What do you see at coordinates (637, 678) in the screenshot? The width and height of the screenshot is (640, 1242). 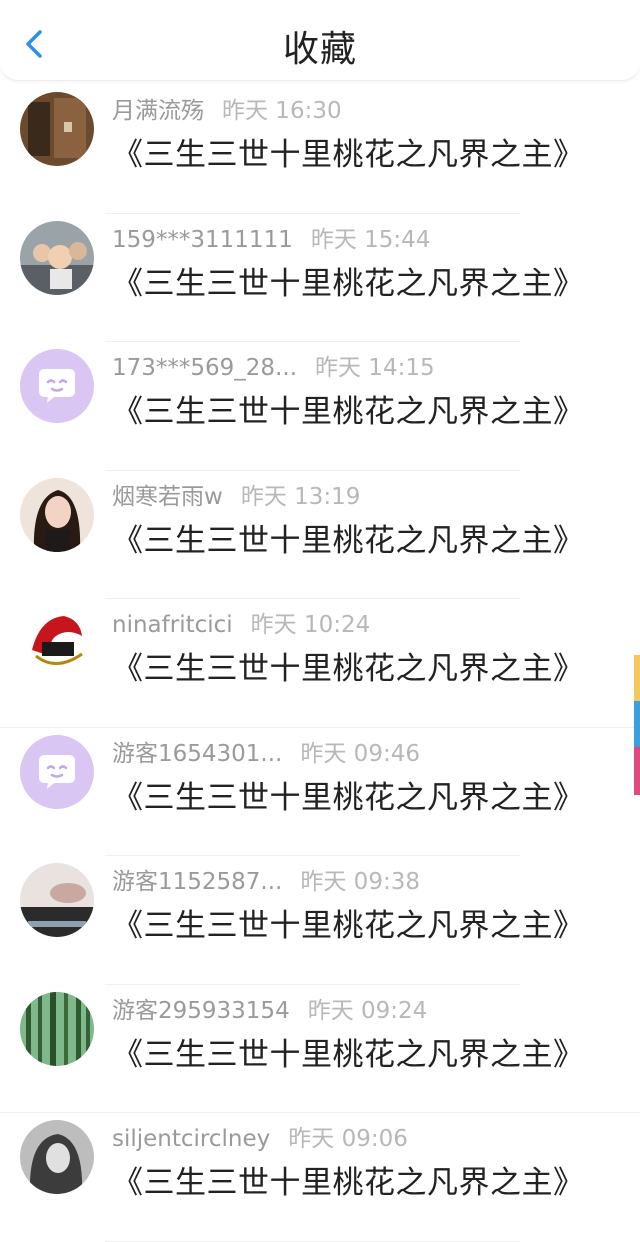 I see `side-tab-yellow` at bounding box center [637, 678].